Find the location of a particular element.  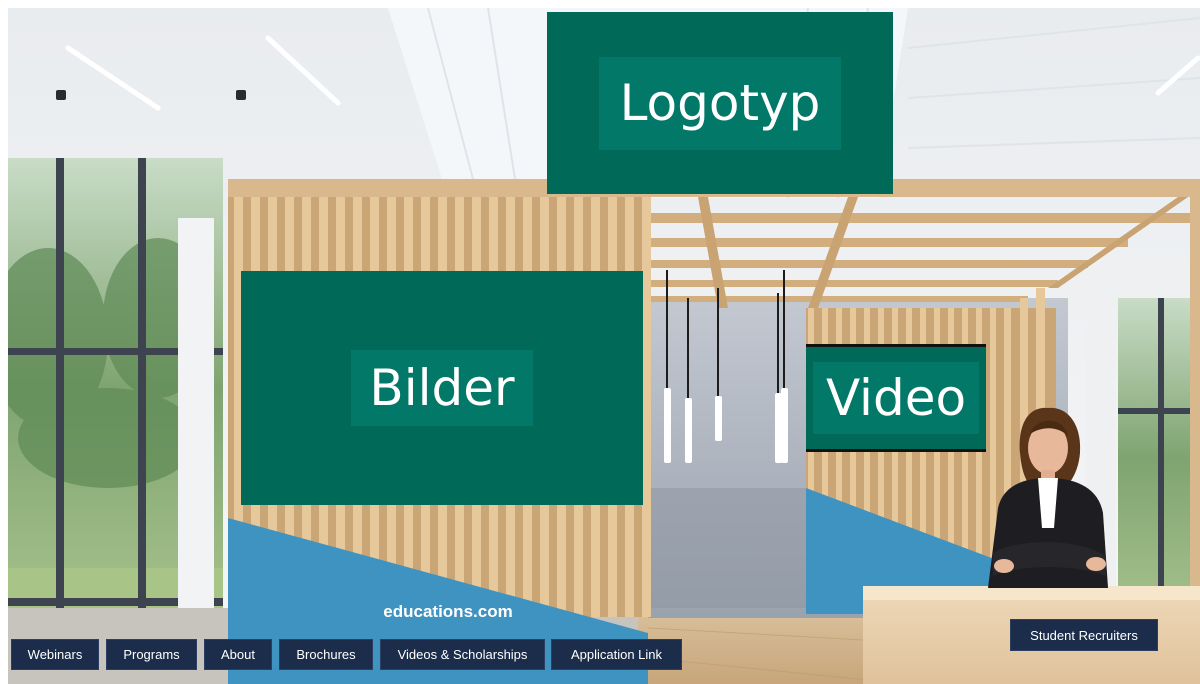

logo-panel: Logotyp is located at coordinates (720, 103).